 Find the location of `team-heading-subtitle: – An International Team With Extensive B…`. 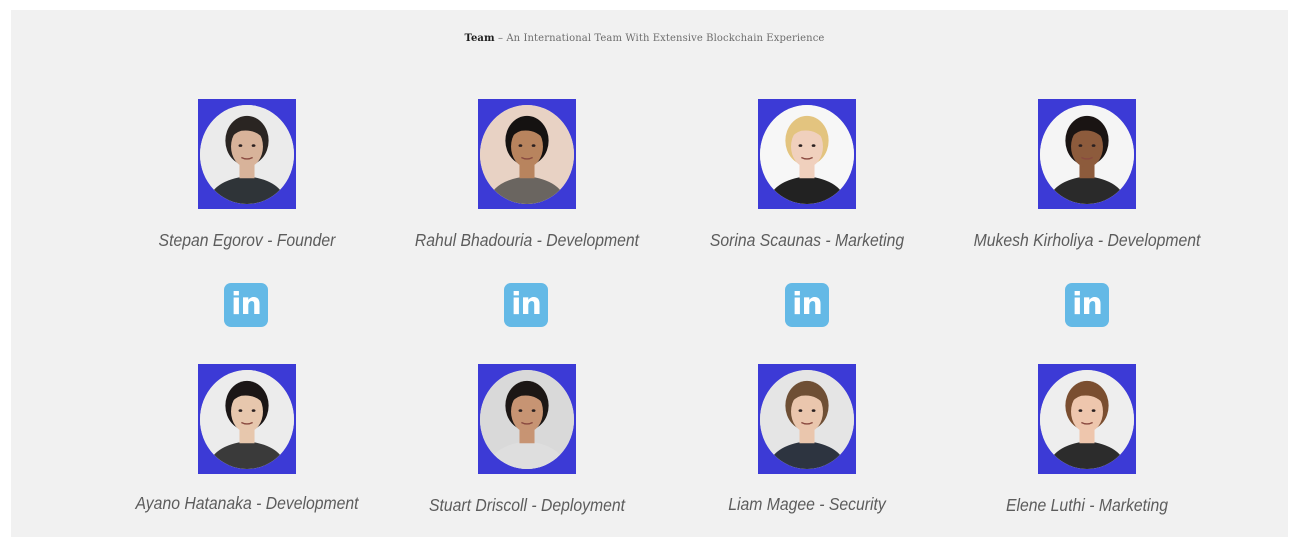

team-heading-subtitle: – An International Team With Extensive B… is located at coordinates (659, 38).